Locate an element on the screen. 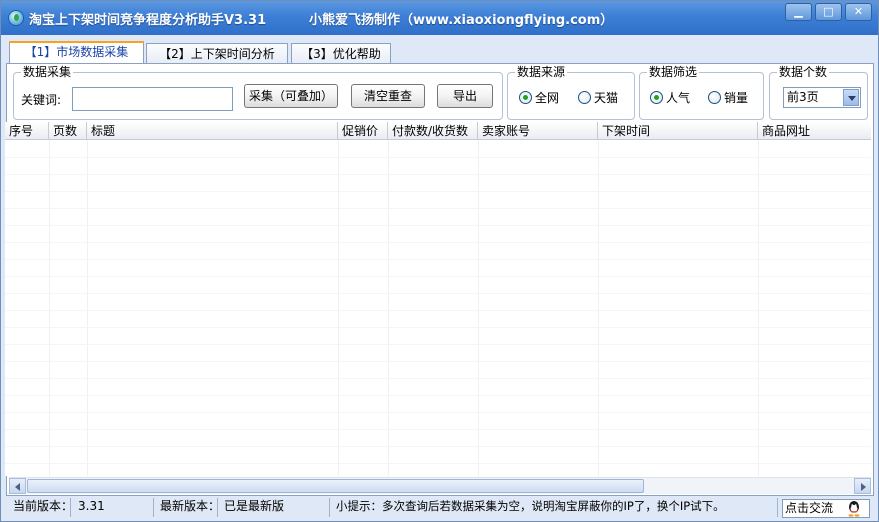  tab-optimization-help: 【3】优化帮助 is located at coordinates (341, 54).